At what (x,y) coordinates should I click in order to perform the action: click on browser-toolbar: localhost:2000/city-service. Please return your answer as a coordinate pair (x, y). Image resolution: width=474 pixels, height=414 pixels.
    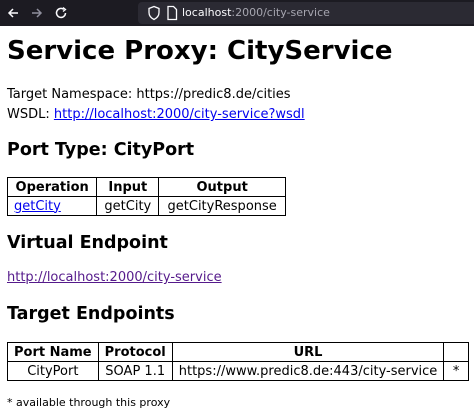
    Looking at the image, I should click on (237, 13).